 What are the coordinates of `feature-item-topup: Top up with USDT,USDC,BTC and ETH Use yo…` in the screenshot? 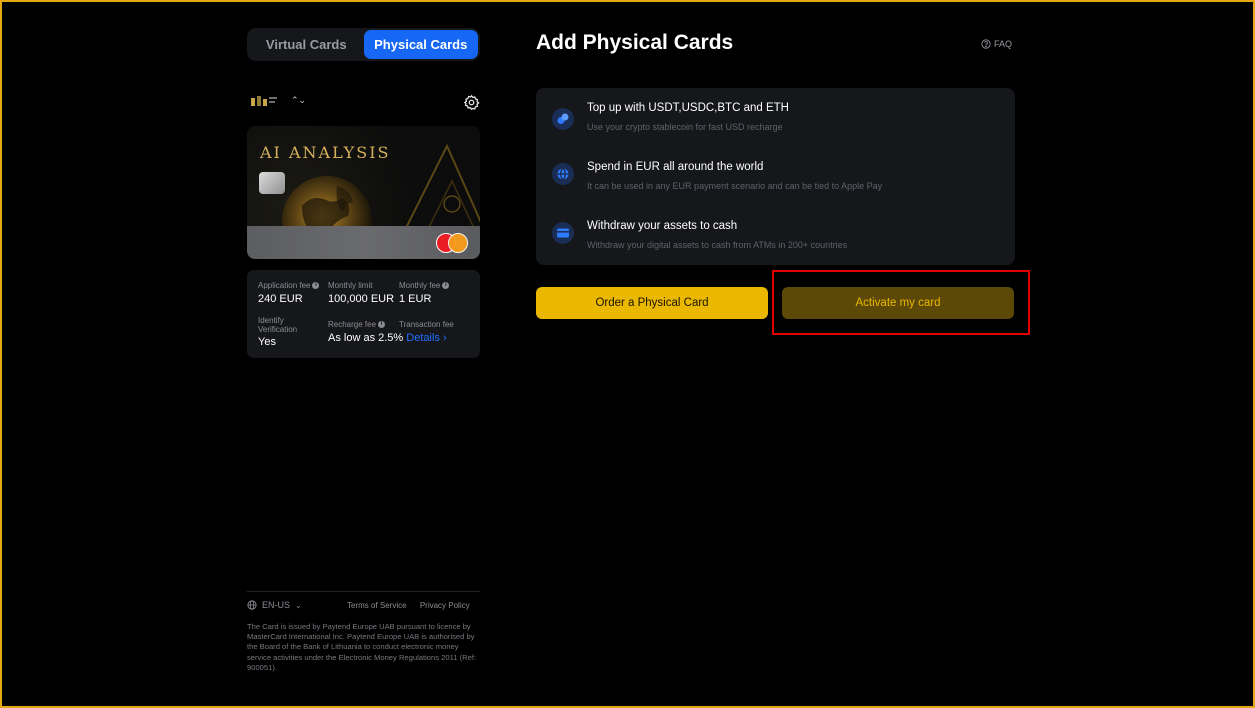 It's located at (775, 123).